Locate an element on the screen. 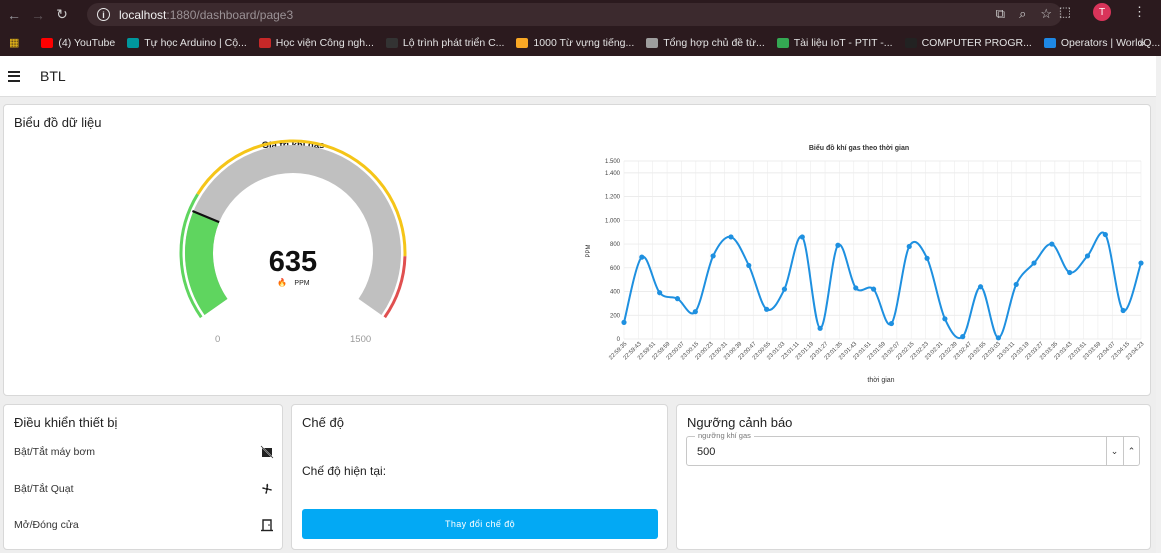 Image resolution: width=1161 pixels, height=553 pixels. pump-toggle-label: Bật/Tắt máy bơm is located at coordinates (54, 452).